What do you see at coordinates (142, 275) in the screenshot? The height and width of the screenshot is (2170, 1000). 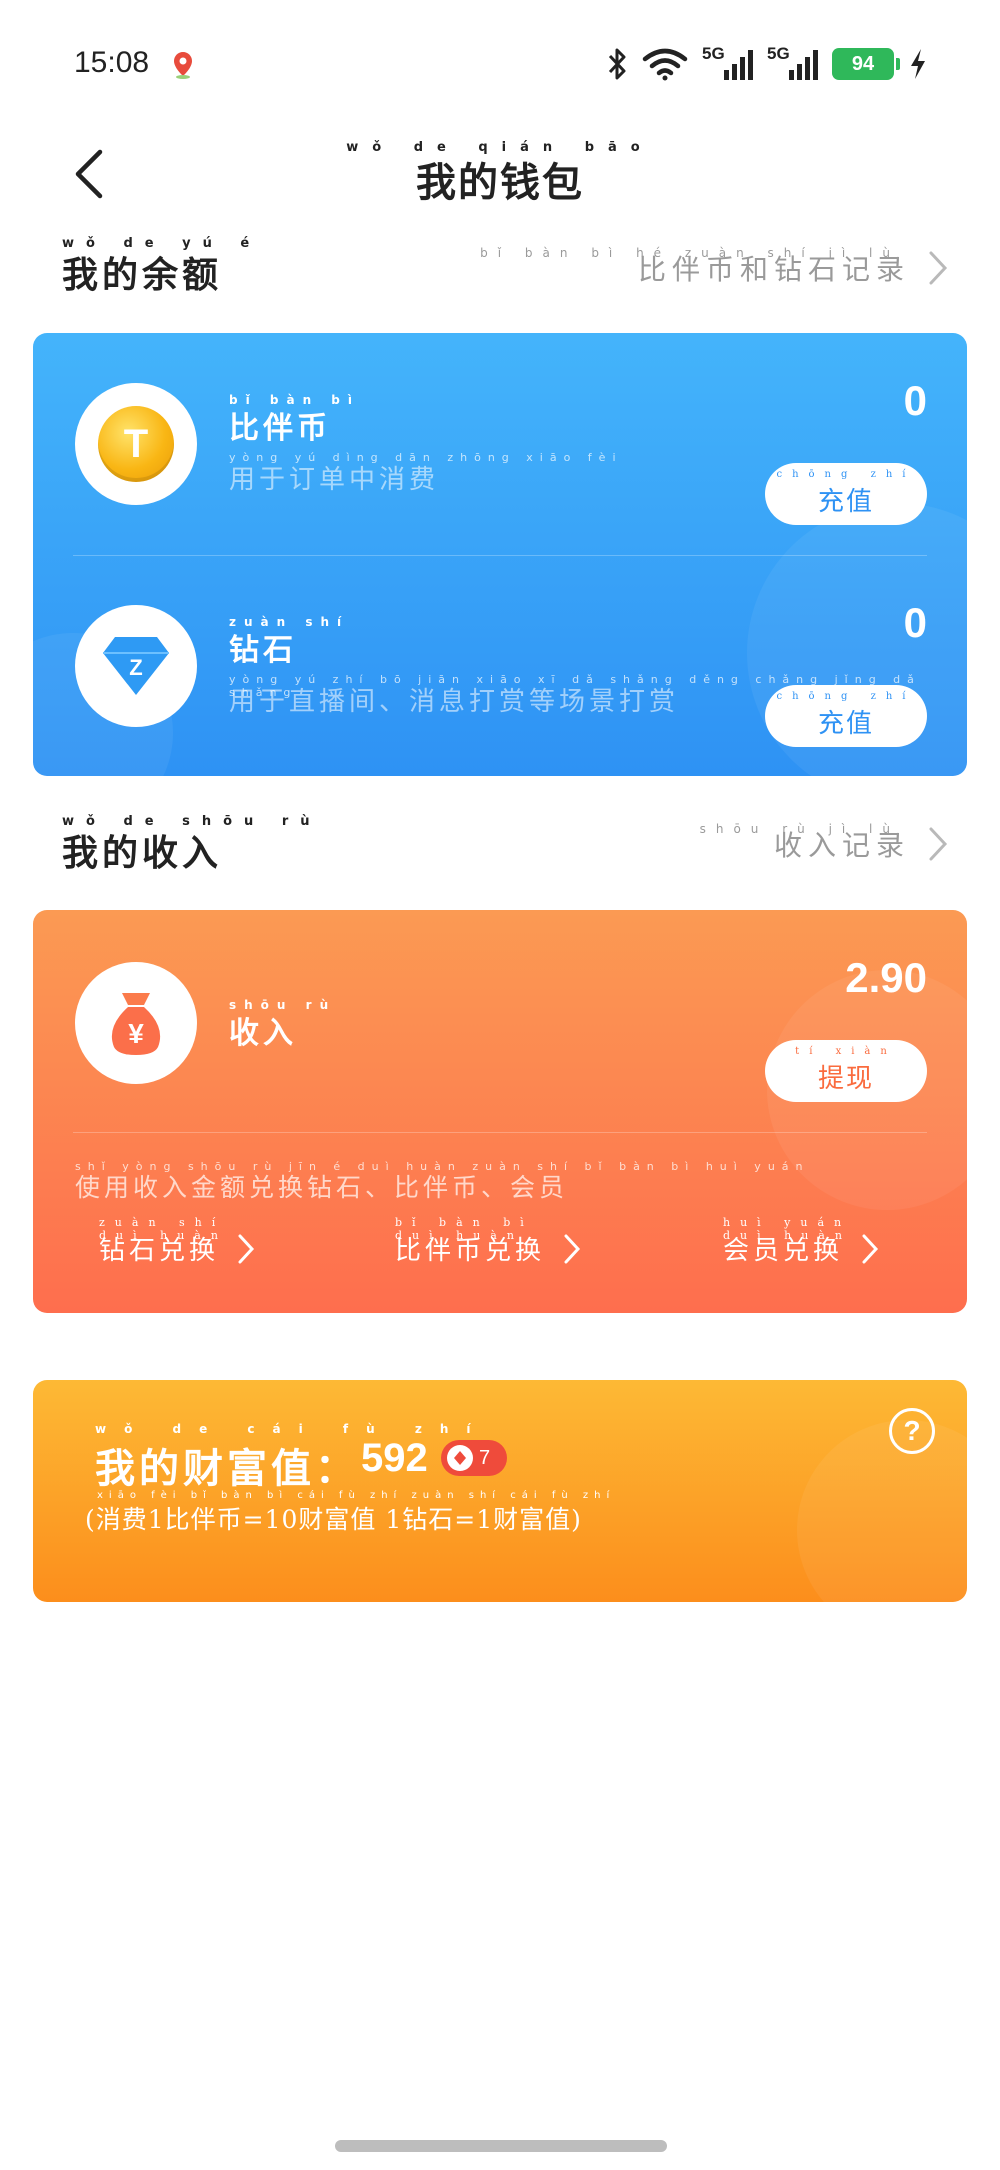 I see `balance-section-title: 我的余额` at bounding box center [142, 275].